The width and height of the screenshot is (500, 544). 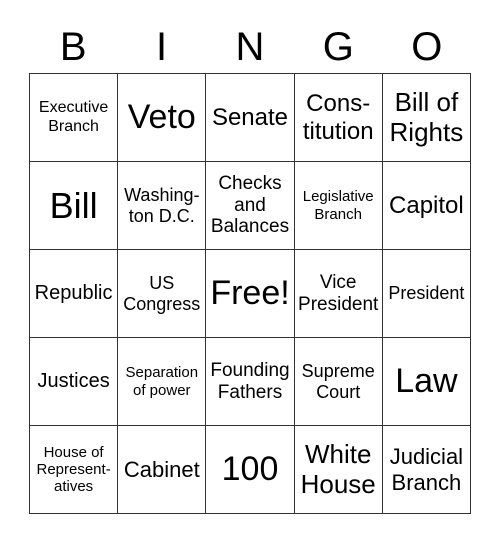 I want to click on bingo-cell: Legislative Branch, so click(x=338, y=206).